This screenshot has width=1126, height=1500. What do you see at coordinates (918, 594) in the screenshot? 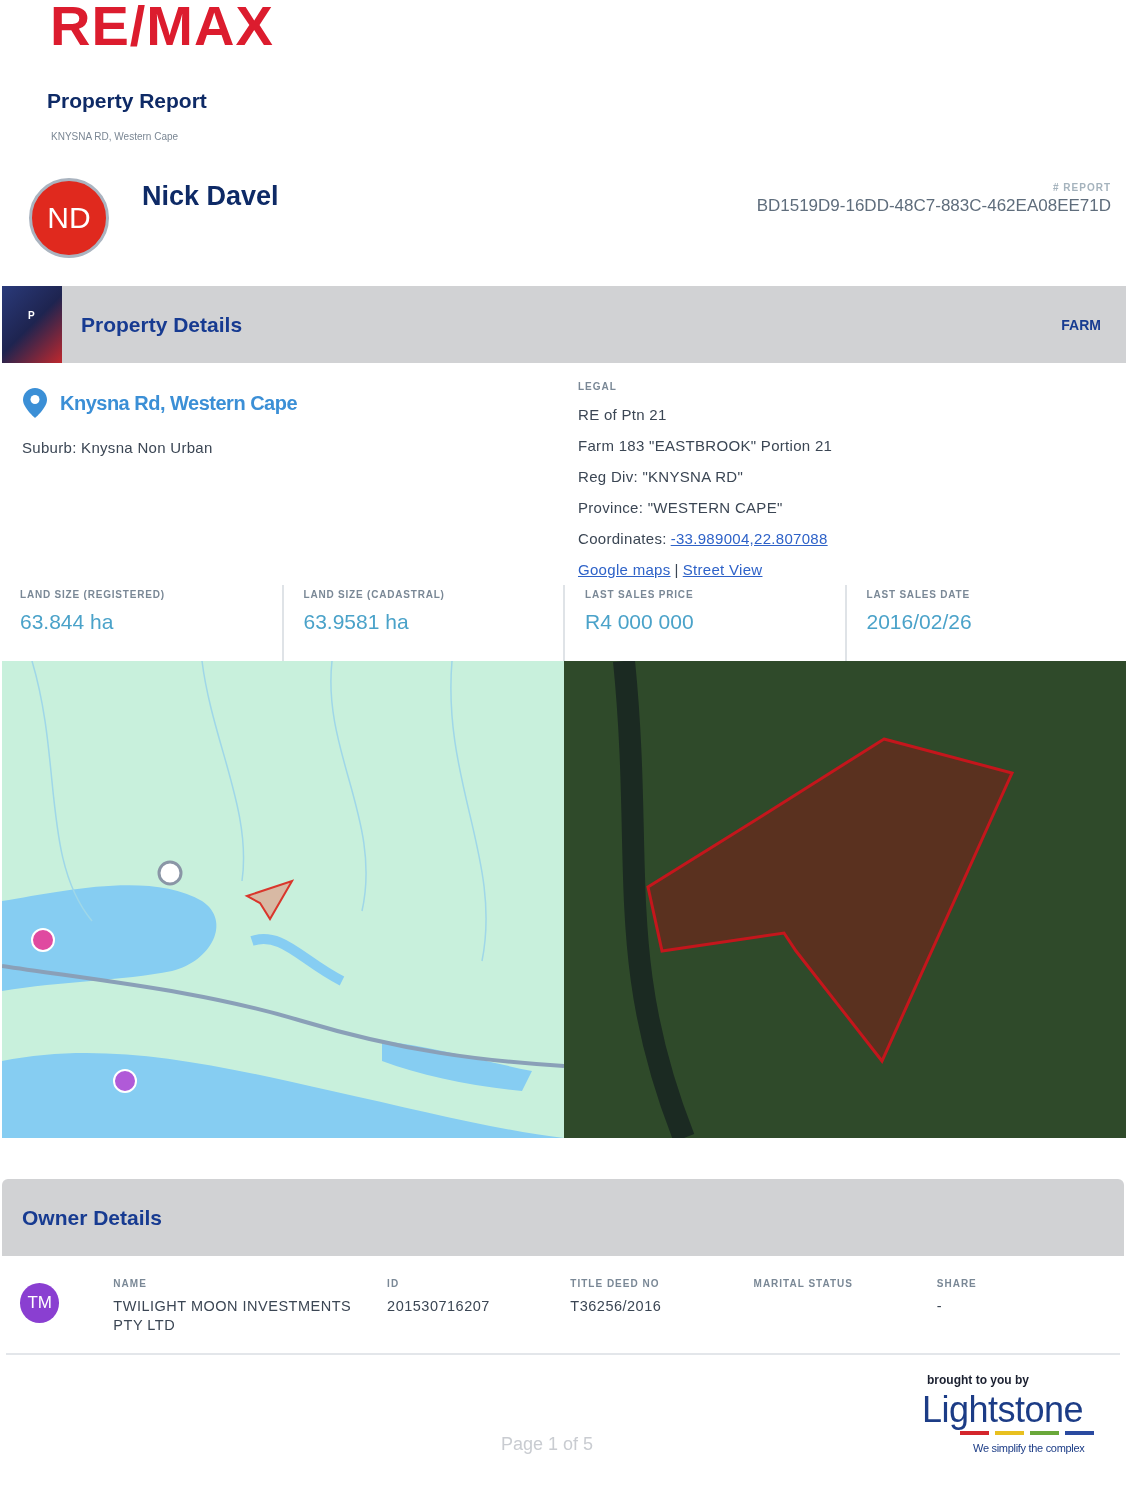
I see `stat-label: LAST SALES DATE` at bounding box center [918, 594].